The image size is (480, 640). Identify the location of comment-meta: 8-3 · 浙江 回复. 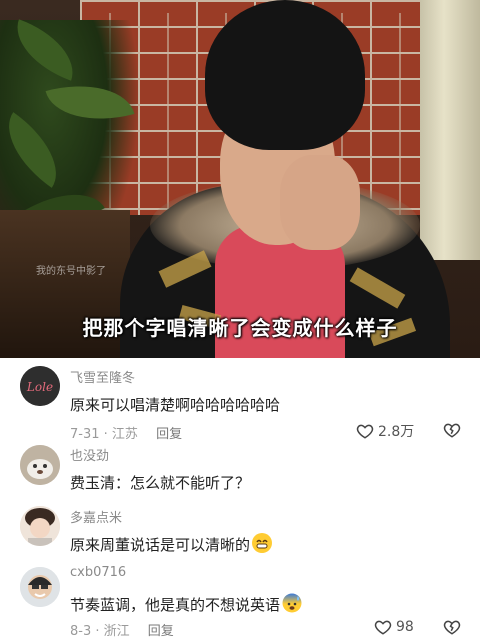
(122, 631).